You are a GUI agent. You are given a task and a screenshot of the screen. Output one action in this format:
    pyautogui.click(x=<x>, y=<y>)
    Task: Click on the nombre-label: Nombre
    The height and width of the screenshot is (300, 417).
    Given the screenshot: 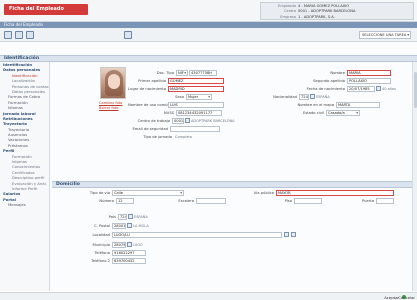 What is the action you would take?
    pyautogui.click(x=337, y=73)
    